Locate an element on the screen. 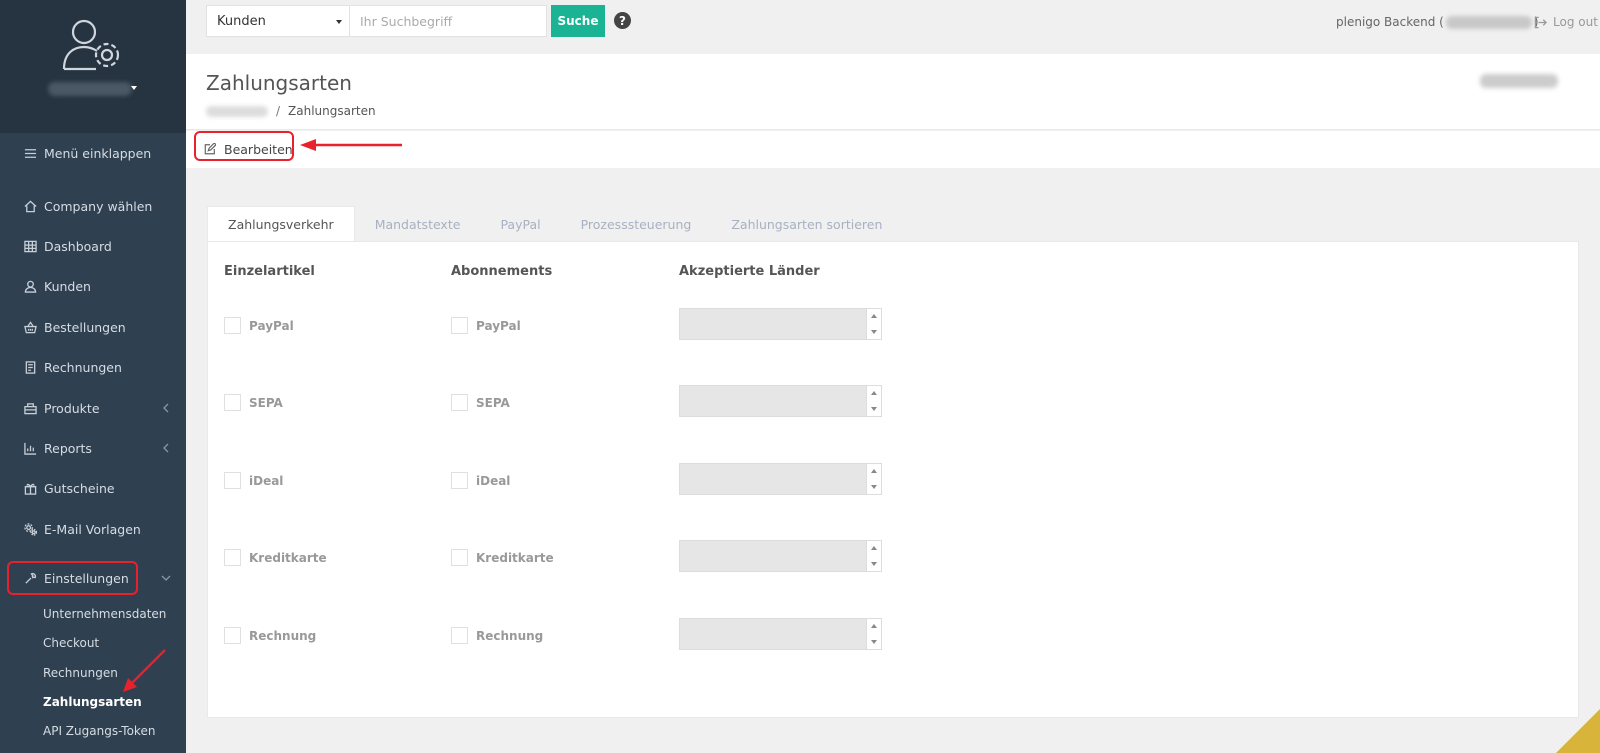  sidebar-item-label: Rechnungen is located at coordinates (83, 367).